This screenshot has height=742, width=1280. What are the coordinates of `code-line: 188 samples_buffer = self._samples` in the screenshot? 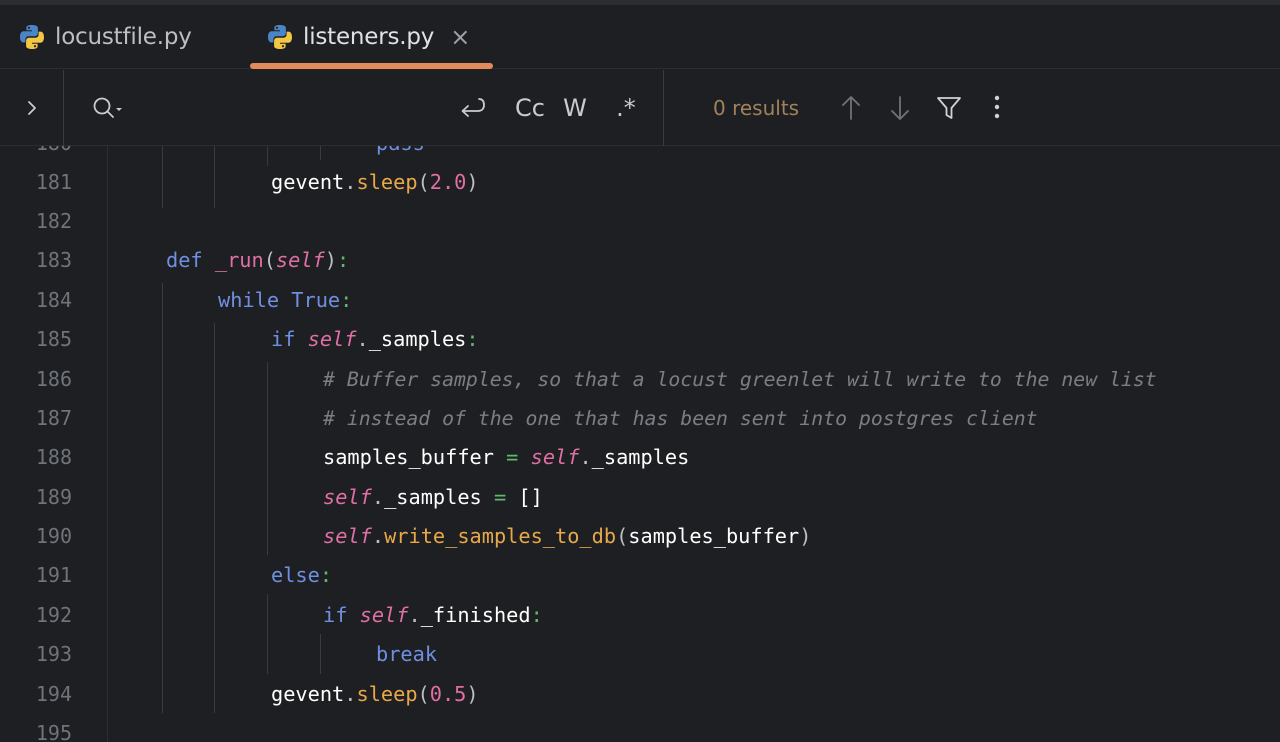 It's located at (640, 457).